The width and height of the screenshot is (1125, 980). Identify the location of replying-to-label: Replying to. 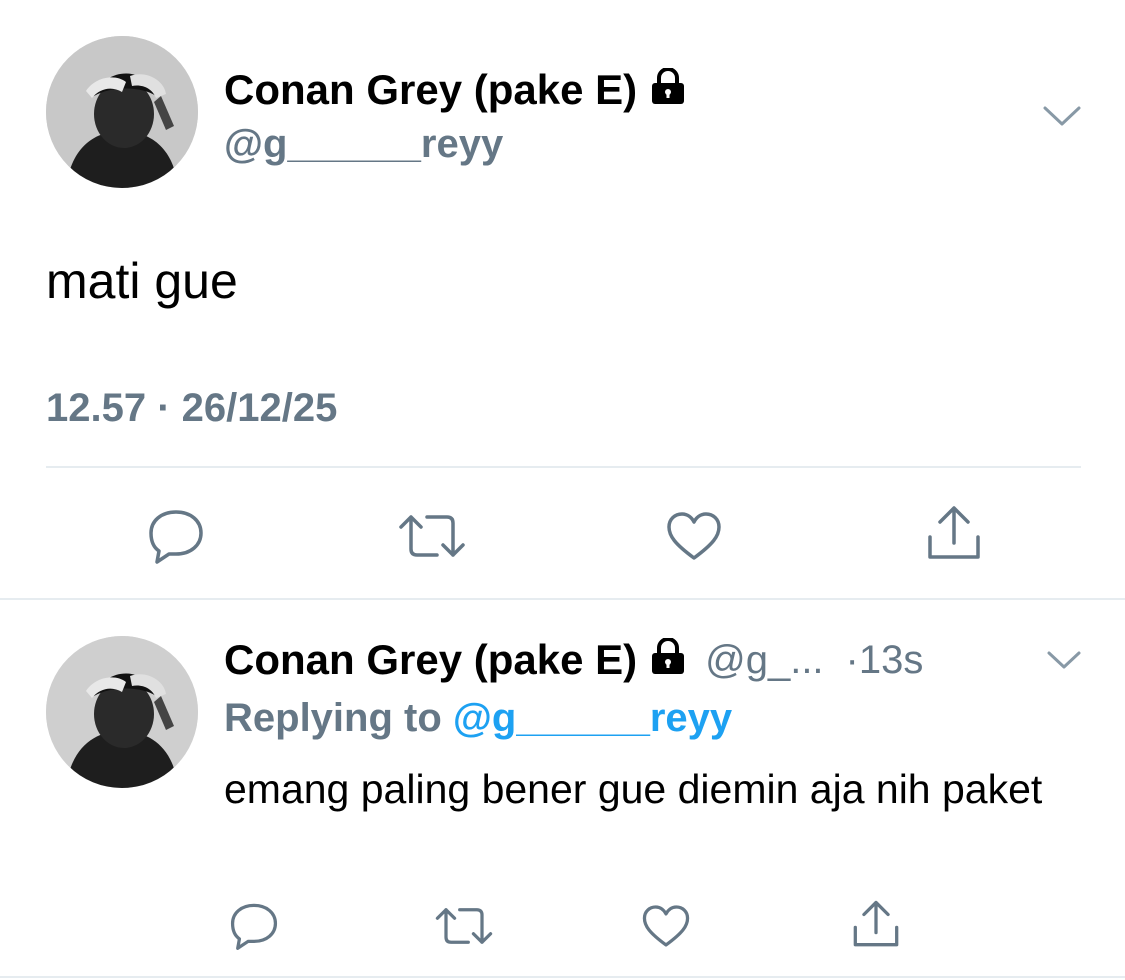
(333, 718).